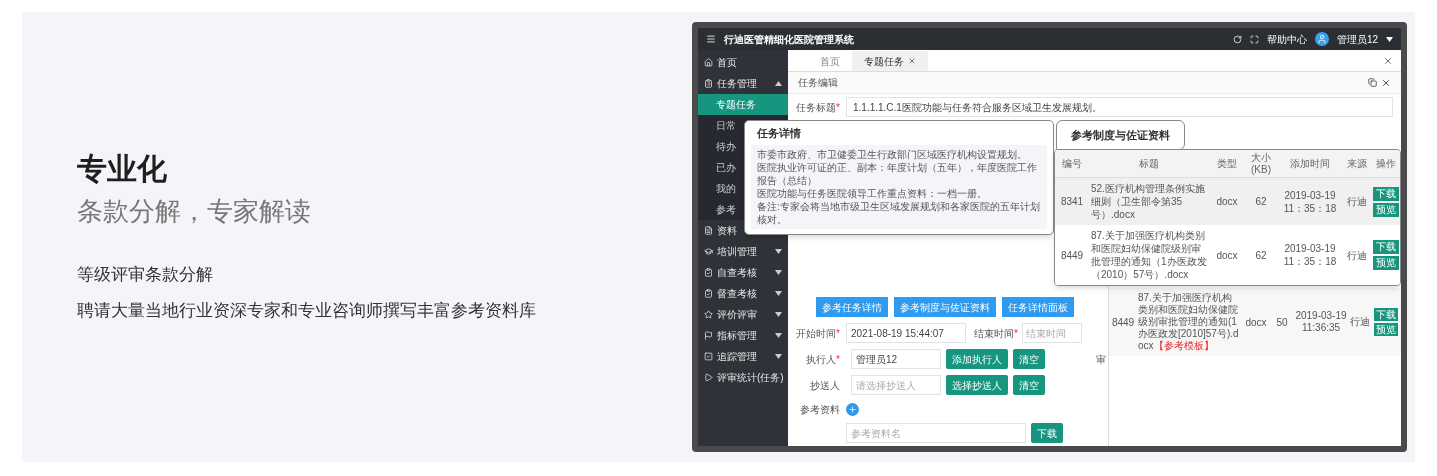  What do you see at coordinates (1101, 359) in the screenshot?
I see `field-label: 审` at bounding box center [1101, 359].